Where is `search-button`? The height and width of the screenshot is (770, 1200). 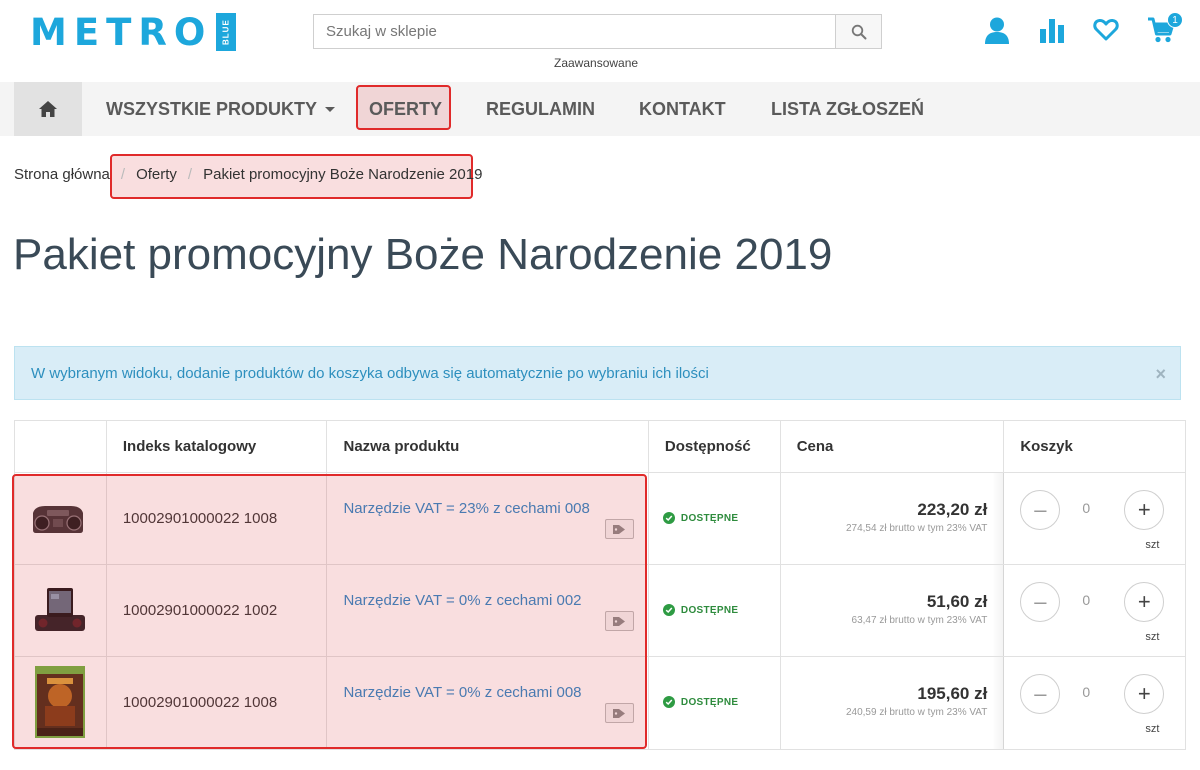
search-button is located at coordinates (858, 31).